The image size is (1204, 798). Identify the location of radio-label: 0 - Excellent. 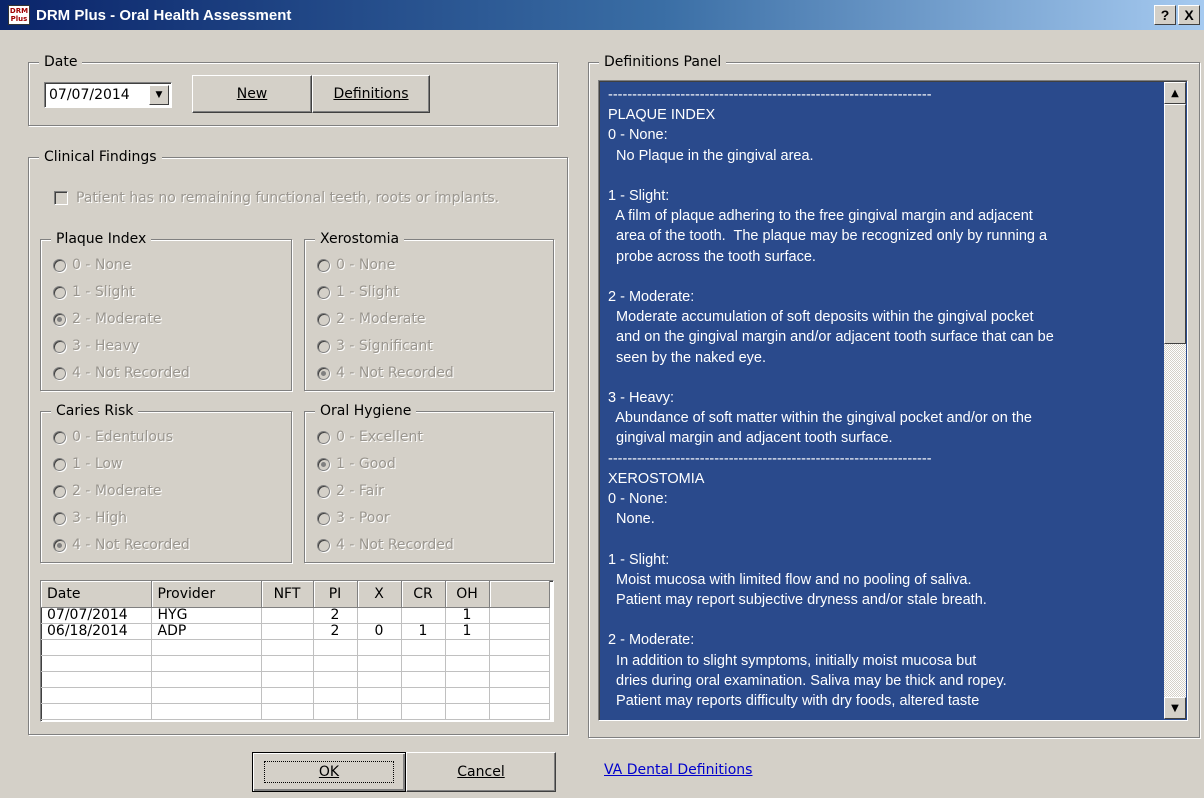
(379, 437).